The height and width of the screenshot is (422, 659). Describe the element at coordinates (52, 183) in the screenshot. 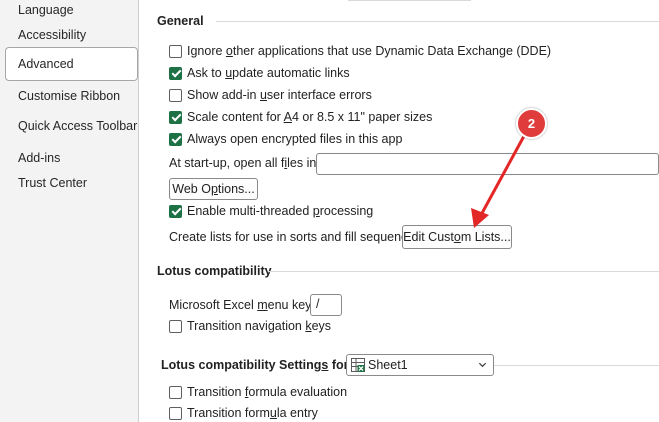

I see `sidebar-item-trust-center: Trust Center` at that location.